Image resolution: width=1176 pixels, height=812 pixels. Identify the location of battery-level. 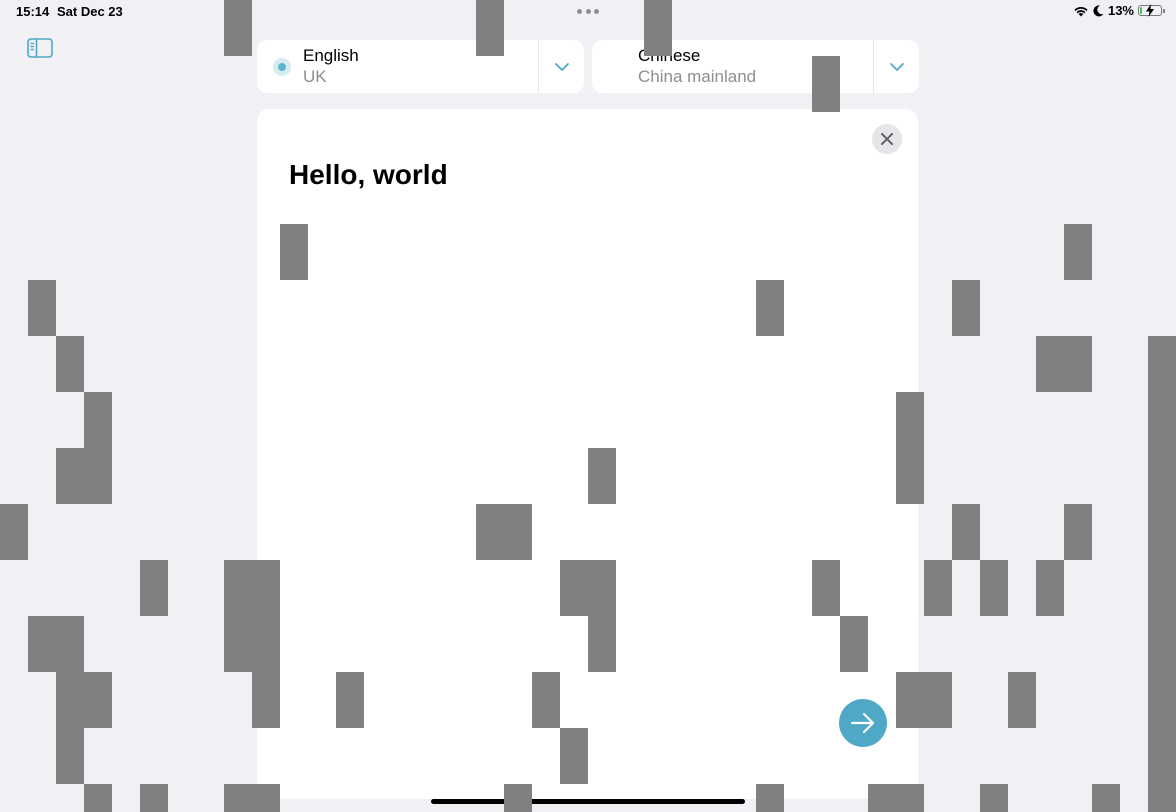
(1141, 10).